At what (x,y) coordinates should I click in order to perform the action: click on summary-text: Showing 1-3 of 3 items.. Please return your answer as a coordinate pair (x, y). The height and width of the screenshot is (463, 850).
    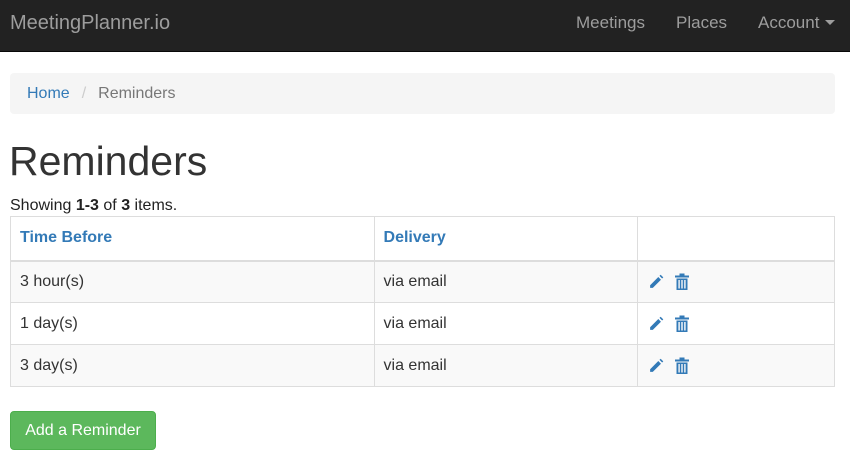
    Looking at the image, I should click on (93, 206).